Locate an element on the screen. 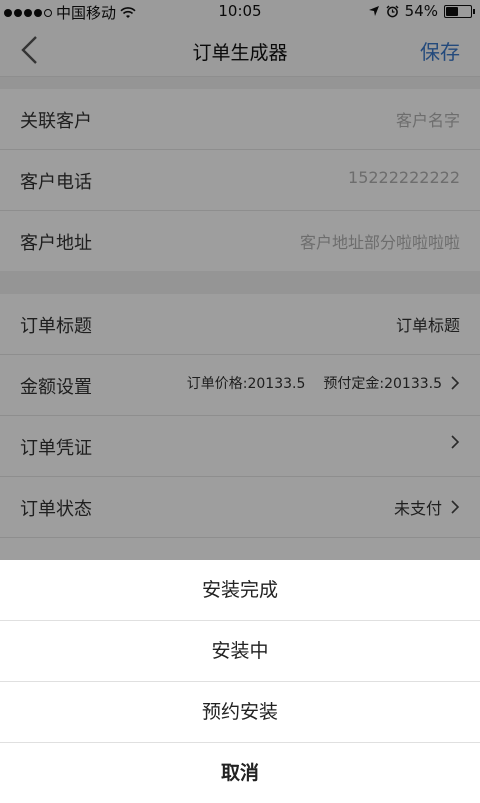 The image size is (480, 803). sheet-option-installing: 安装中 is located at coordinates (240, 650).